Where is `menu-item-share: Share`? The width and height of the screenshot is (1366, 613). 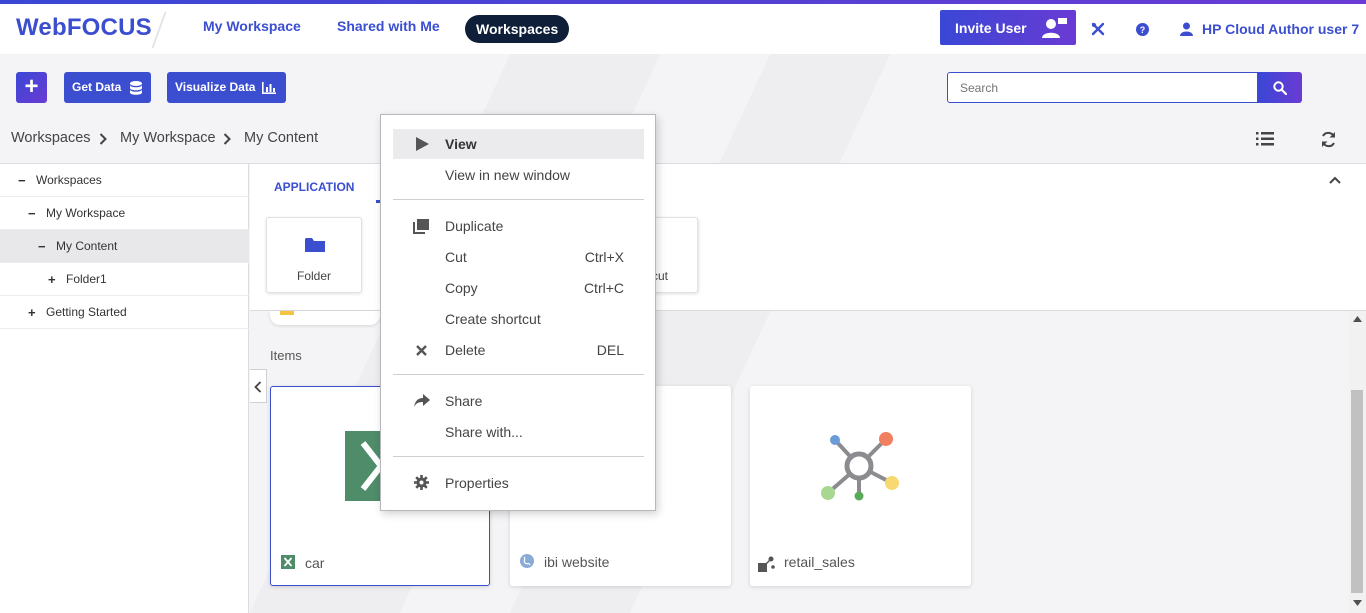 menu-item-share: Share is located at coordinates (518, 401).